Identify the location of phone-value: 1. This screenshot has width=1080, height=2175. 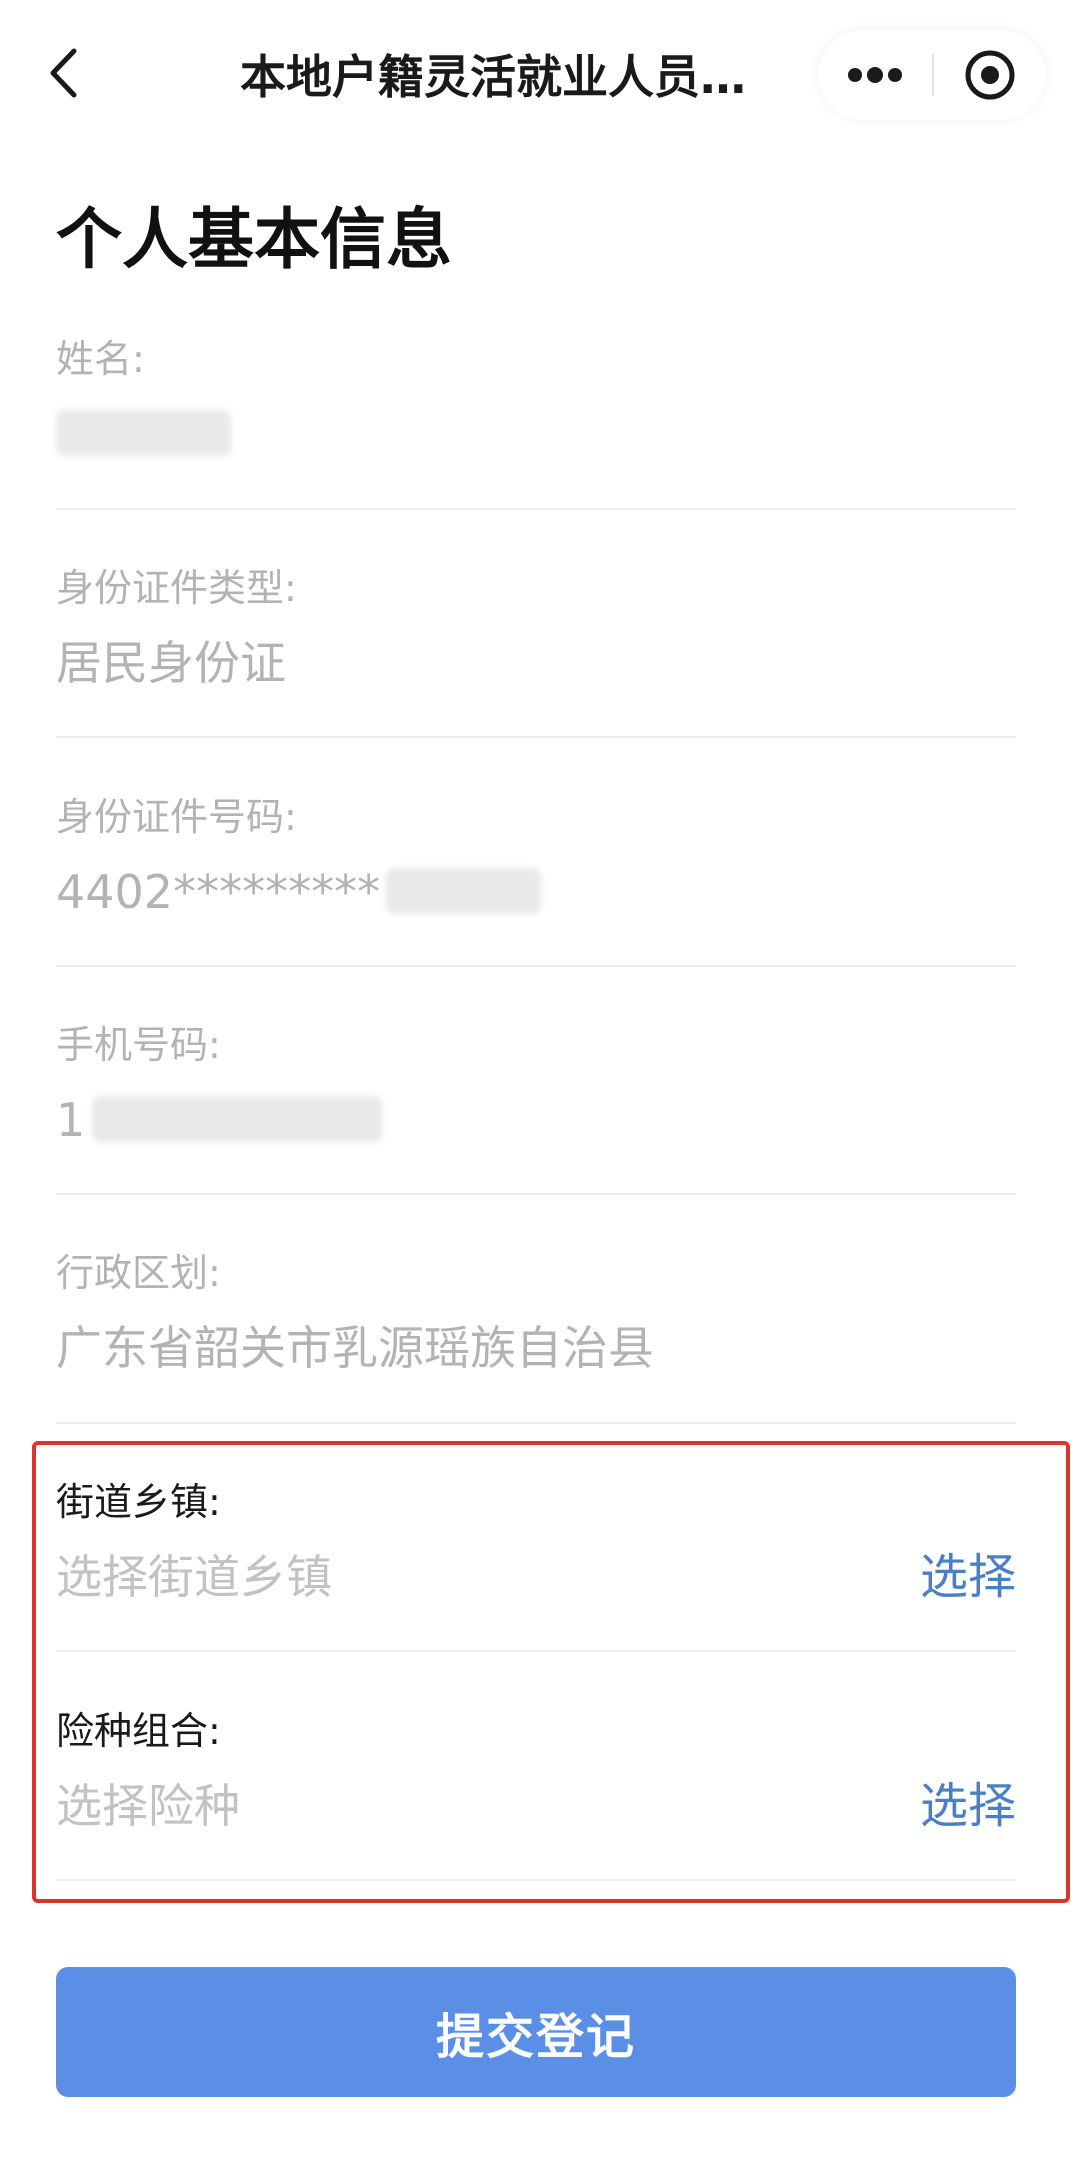
(71, 1120).